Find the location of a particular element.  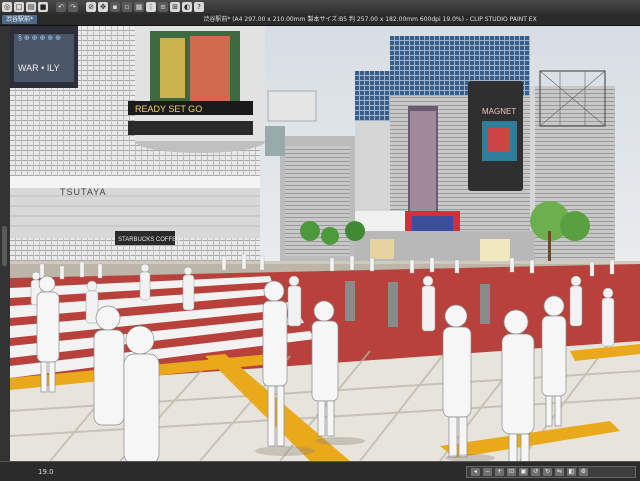

show-area-icon: ▦ is located at coordinates (139, 7).